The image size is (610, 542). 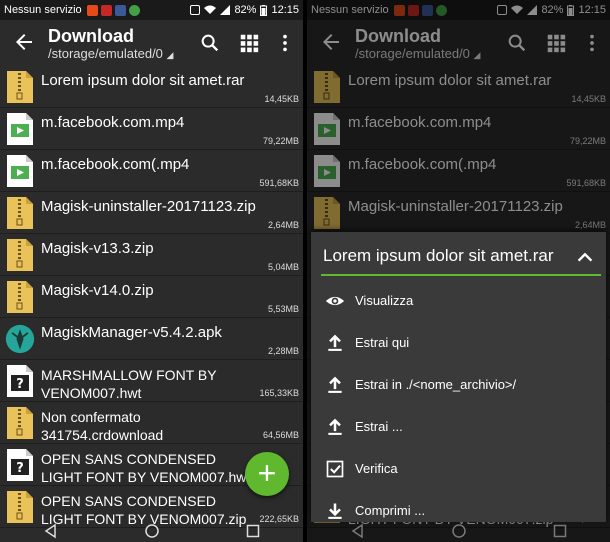 I want to click on path-selector: /storage/emulated/0 ◢, so click(x=110, y=53).